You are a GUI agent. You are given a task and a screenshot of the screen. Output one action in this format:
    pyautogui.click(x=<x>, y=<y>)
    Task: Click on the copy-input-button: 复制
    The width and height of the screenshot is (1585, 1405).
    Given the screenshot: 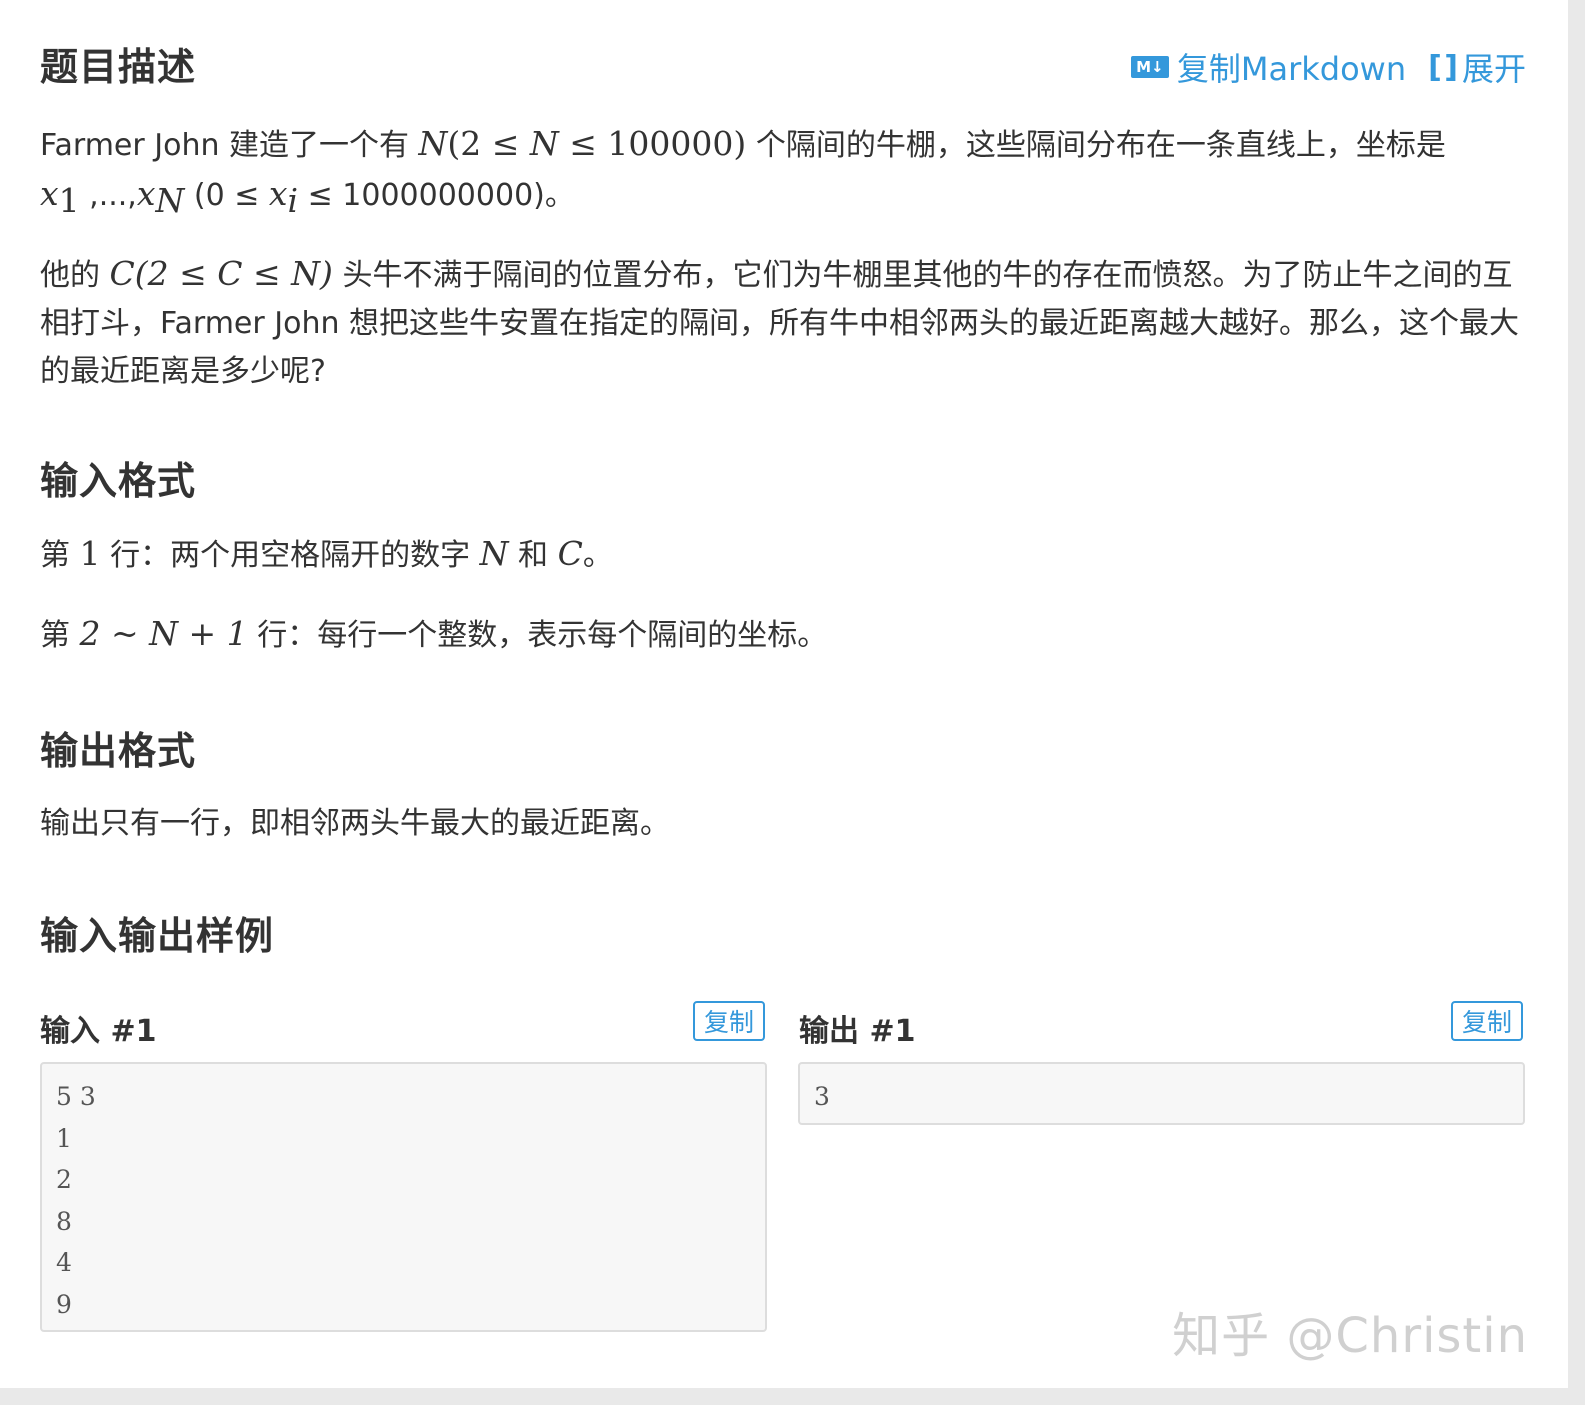 What is the action you would take?
    pyautogui.click(x=729, y=1021)
    